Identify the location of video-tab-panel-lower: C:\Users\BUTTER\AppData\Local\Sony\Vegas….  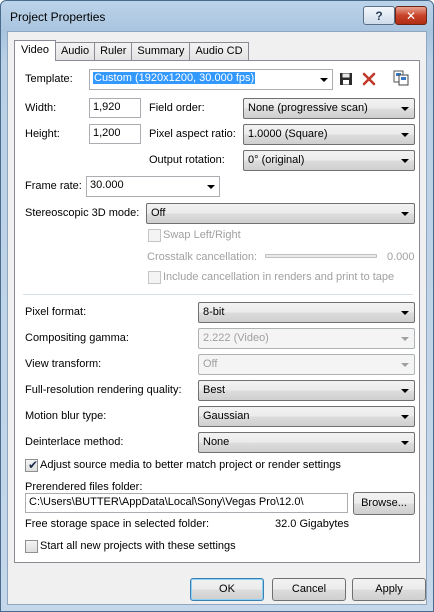
(217, 527).